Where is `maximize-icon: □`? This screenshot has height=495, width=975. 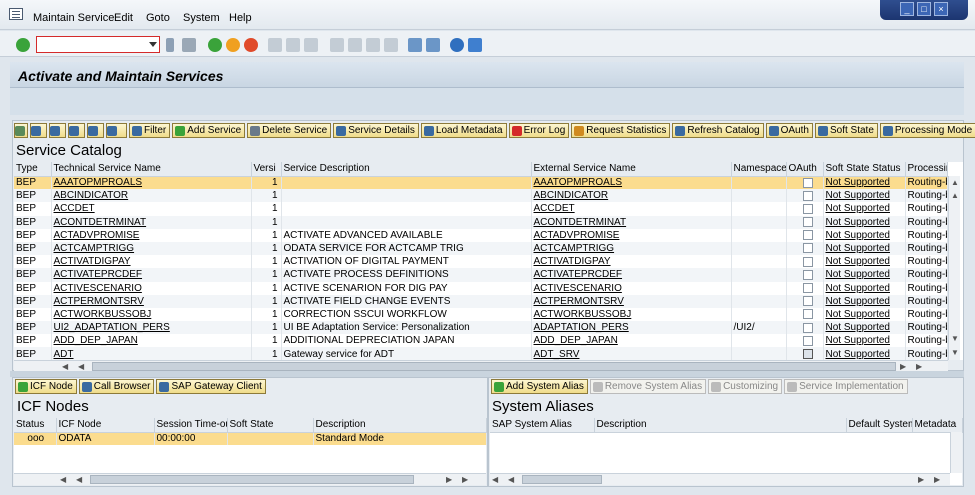 maximize-icon: □ is located at coordinates (924, 9).